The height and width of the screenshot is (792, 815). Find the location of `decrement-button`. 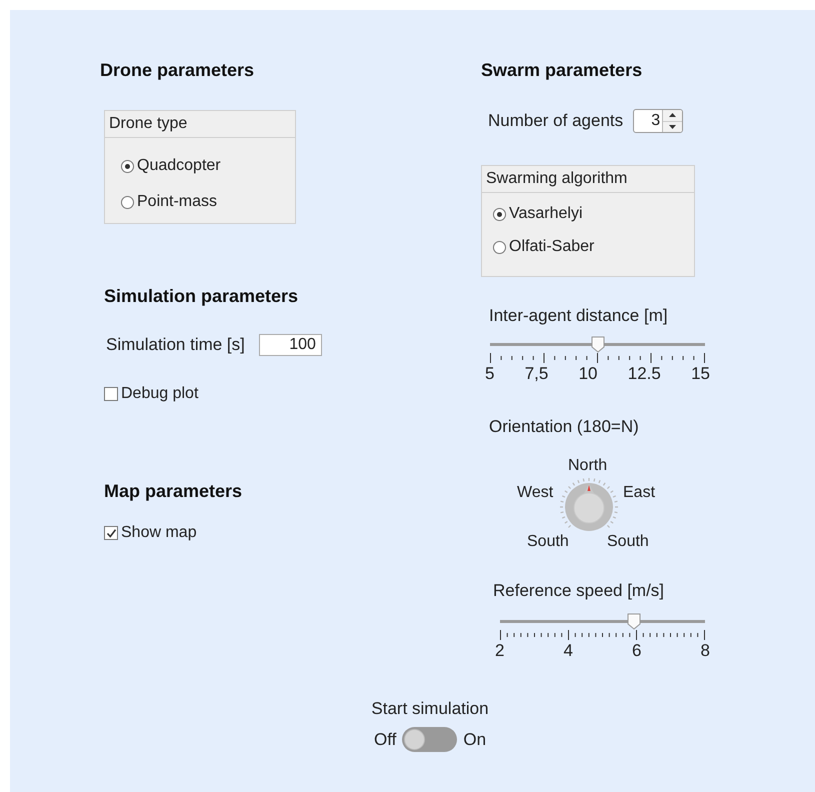

decrement-button is located at coordinates (672, 127).